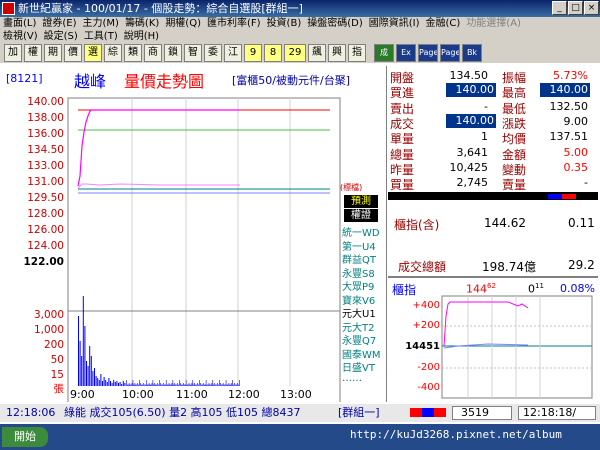  I want to click on toolbar-button: 指, so click(357, 53).